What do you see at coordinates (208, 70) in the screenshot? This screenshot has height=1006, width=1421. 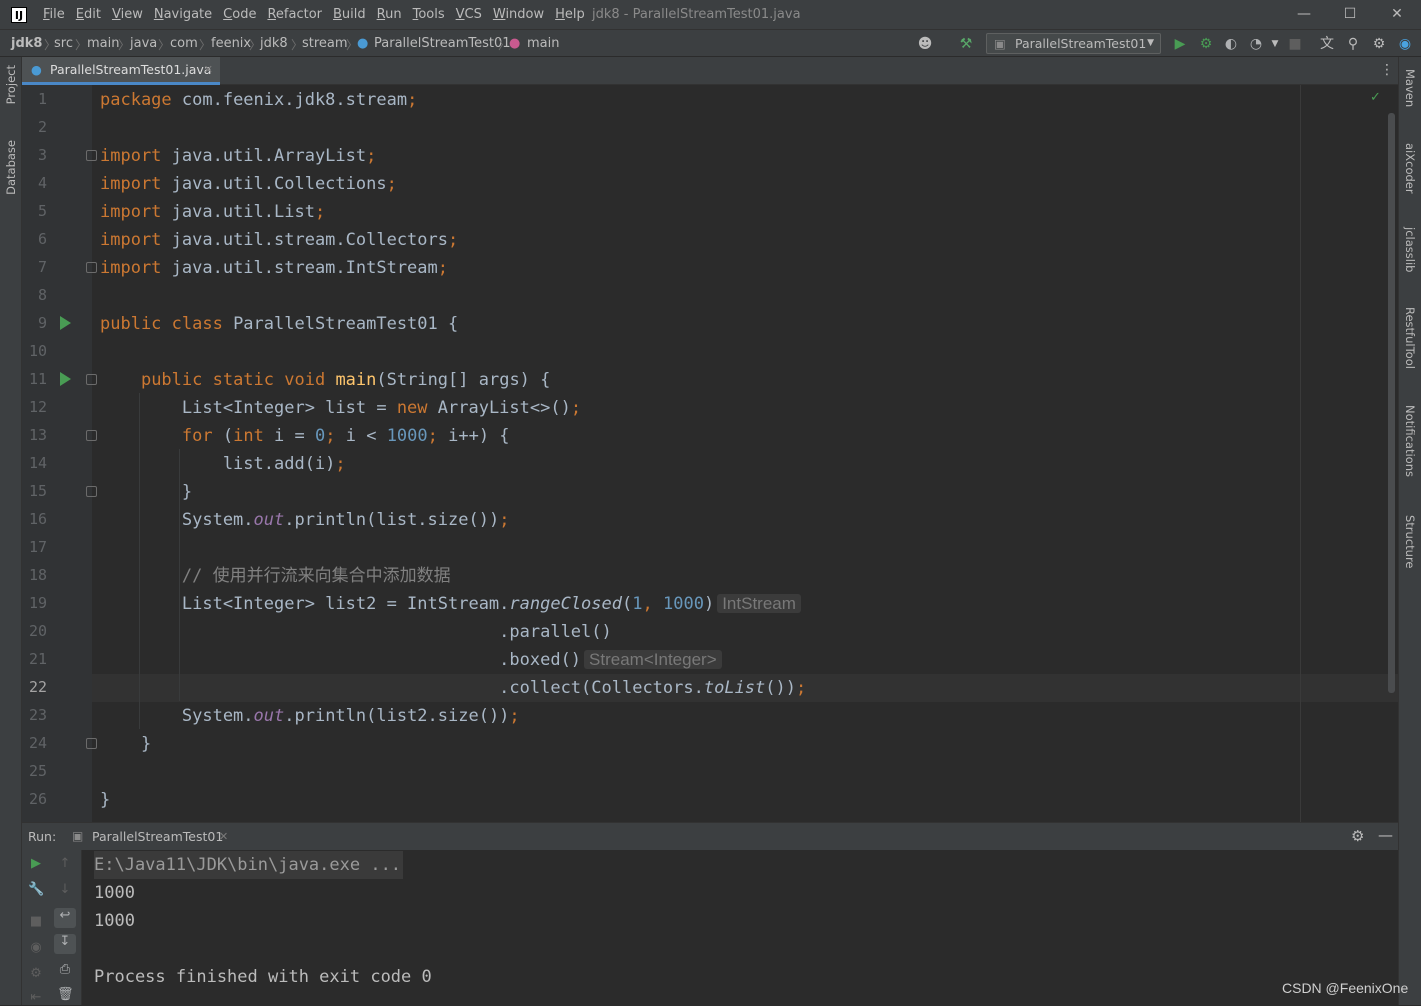 I see `close-tab-icon: ✕` at bounding box center [208, 70].